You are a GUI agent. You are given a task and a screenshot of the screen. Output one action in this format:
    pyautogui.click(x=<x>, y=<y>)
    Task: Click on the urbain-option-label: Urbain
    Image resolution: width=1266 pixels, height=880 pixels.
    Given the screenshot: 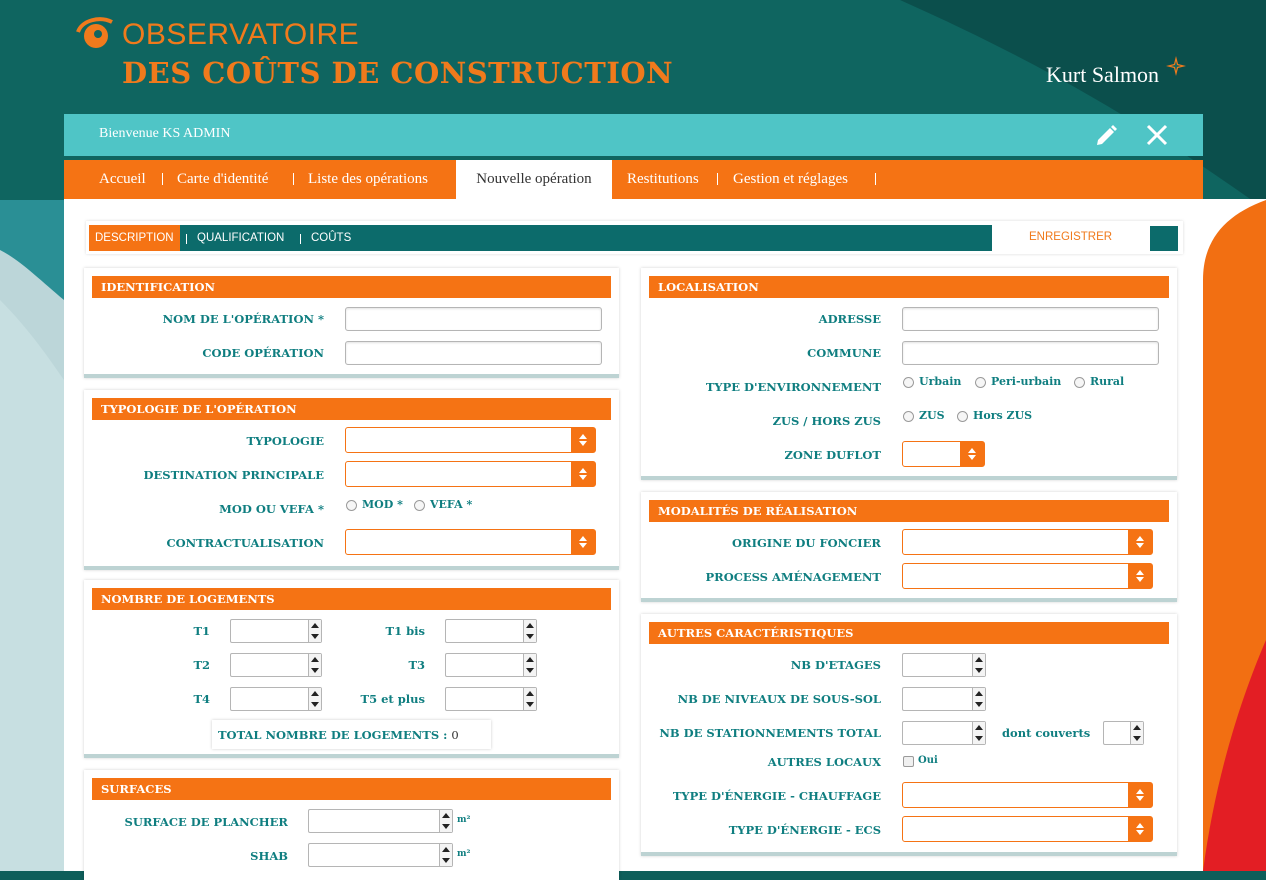 What is the action you would take?
    pyautogui.click(x=940, y=381)
    